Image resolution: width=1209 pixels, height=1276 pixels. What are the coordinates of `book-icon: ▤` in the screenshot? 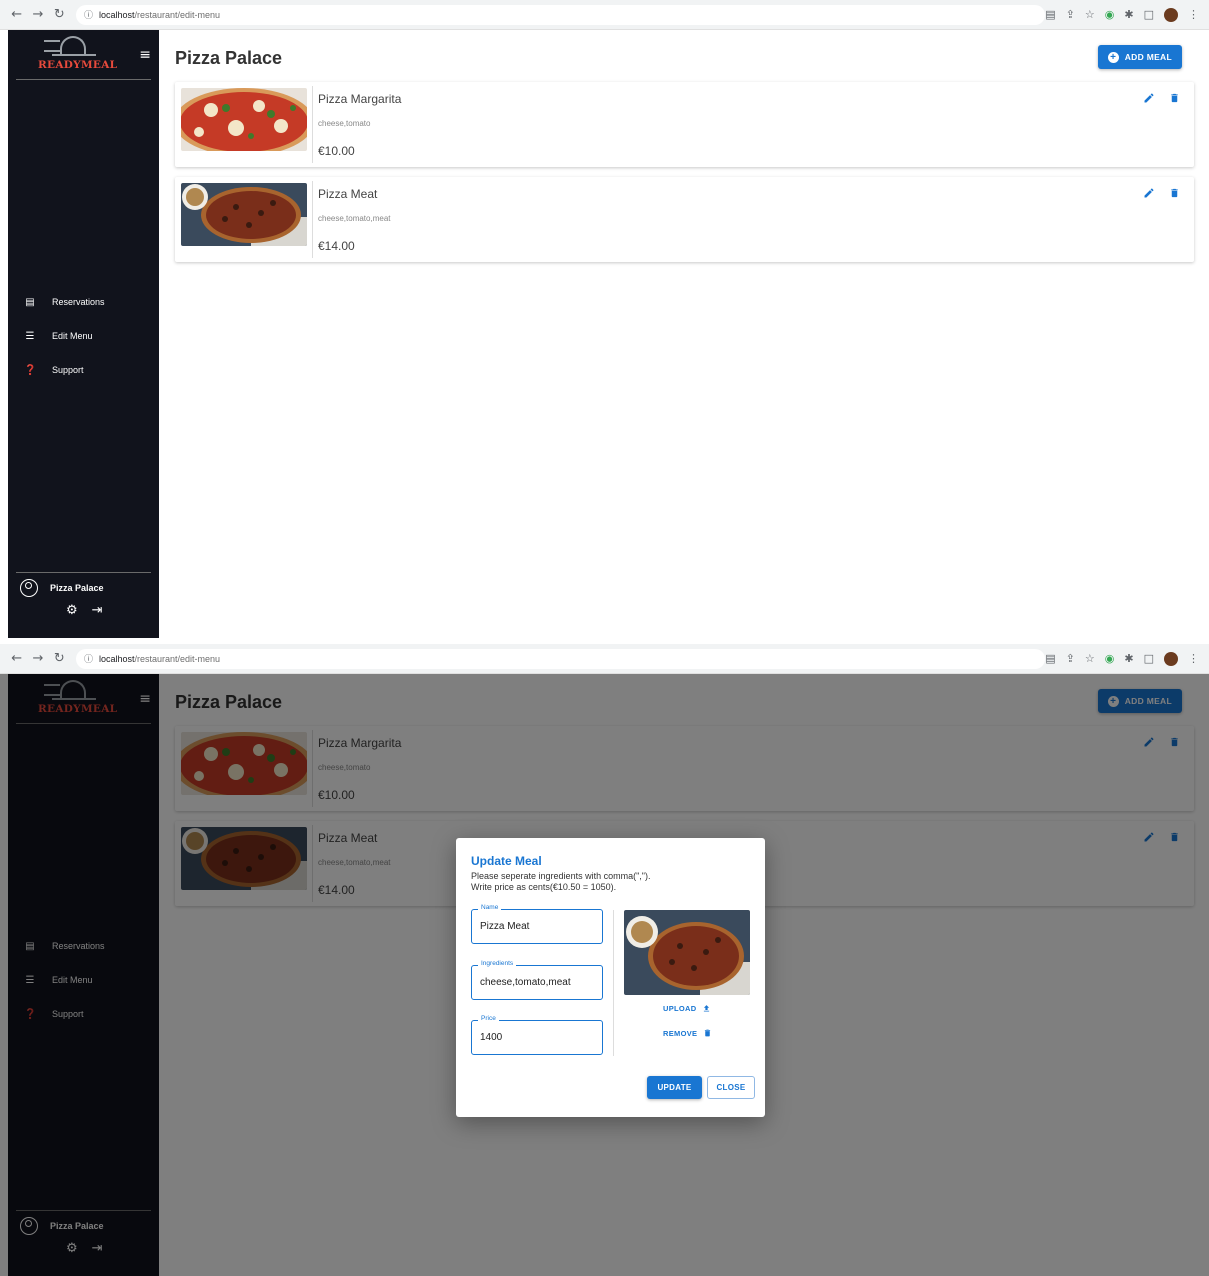 It's located at (30, 302).